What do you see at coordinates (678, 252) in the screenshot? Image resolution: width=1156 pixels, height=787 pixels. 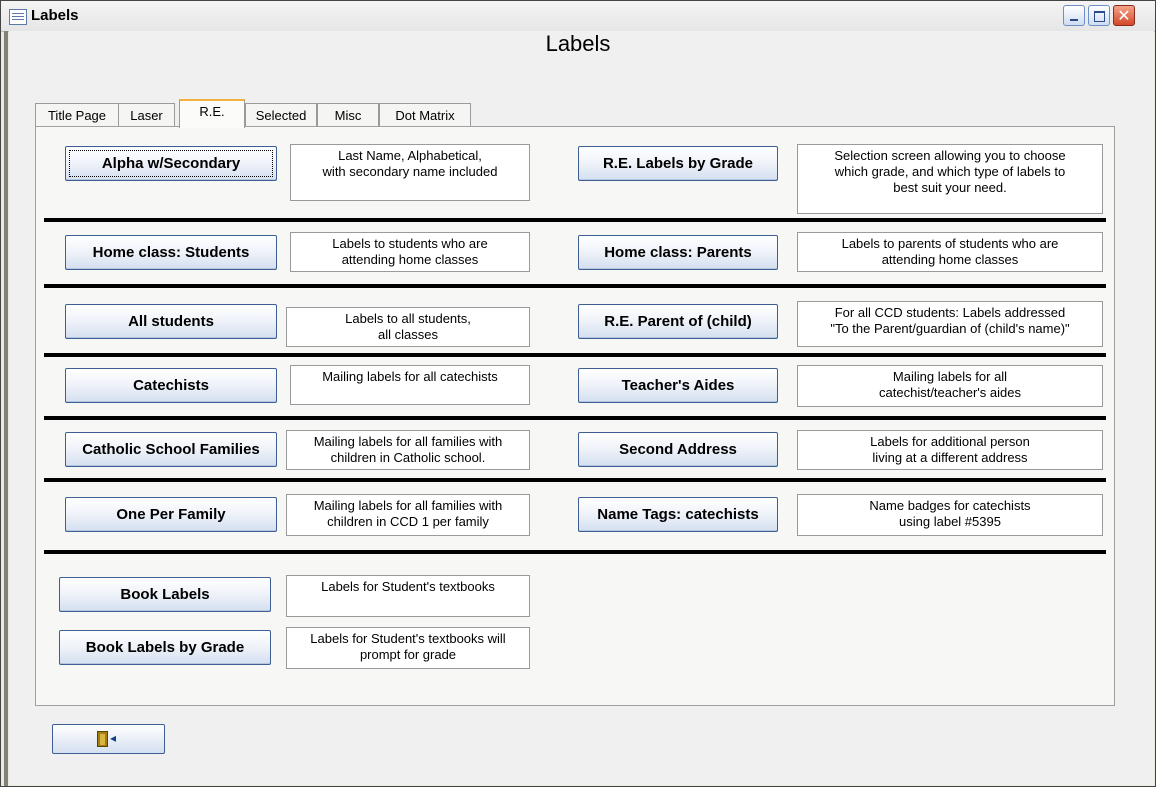 I see `home-class-parents-button: Home class: Parents` at bounding box center [678, 252].